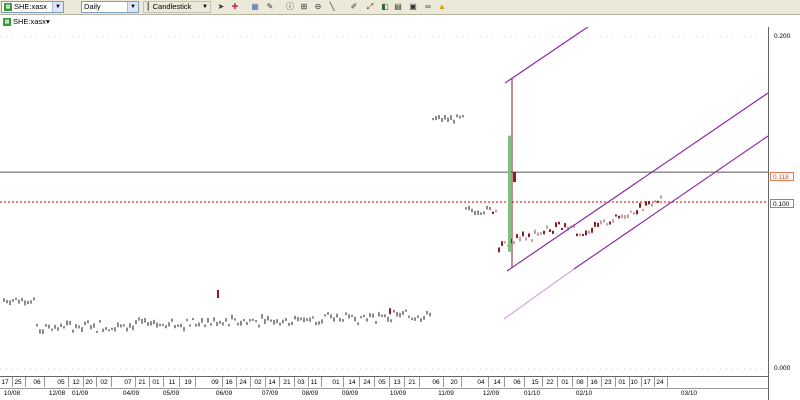  Describe the element at coordinates (32, 7) in the screenshot. I see `symbol-select: ▦ SHE:xasx ▼` at that location.